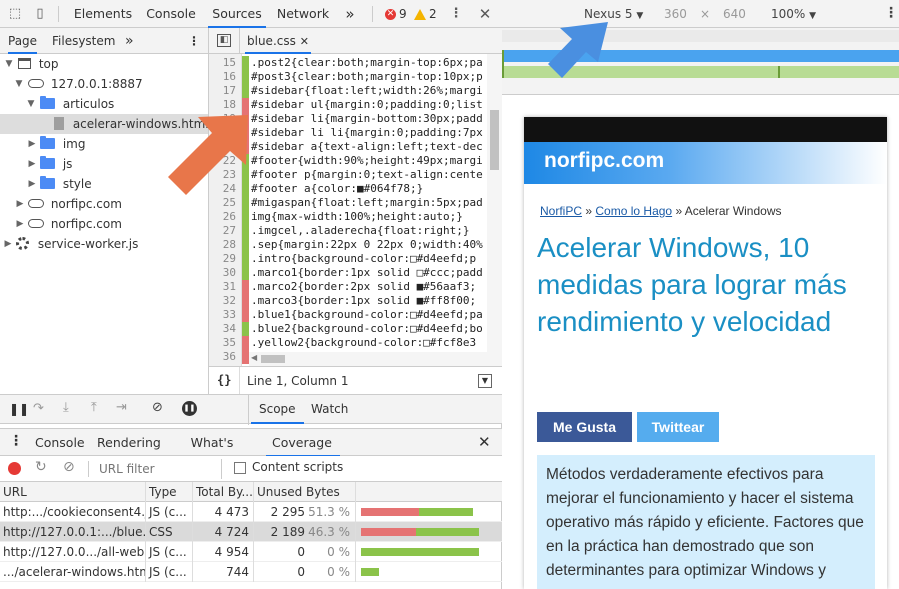 Image resolution: width=899 pixels, height=589 pixels. Describe the element at coordinates (363, 343) in the screenshot. I see `code-line: .yellow2{background-color:□#fcf8e3` at that location.